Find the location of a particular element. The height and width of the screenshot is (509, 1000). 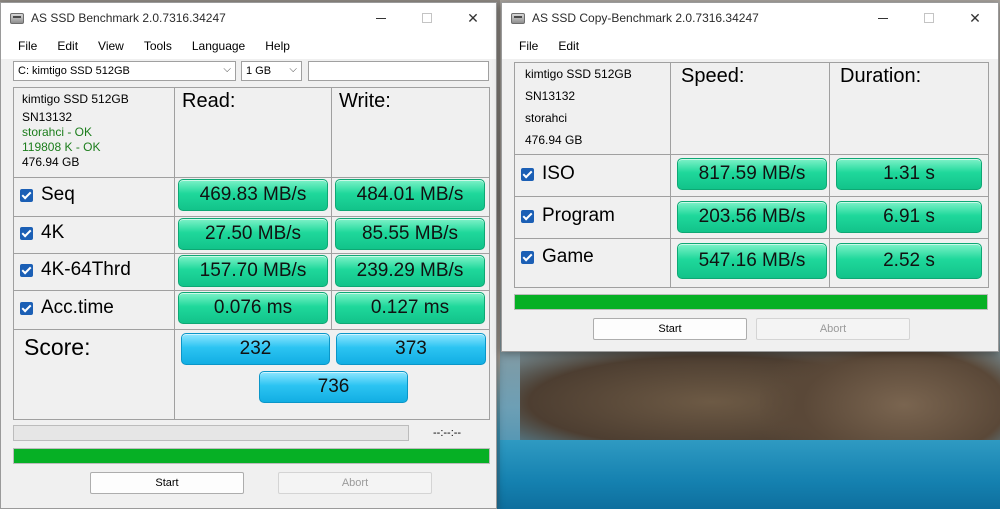

row-acc-time: Acc.time is located at coordinates (94, 310).